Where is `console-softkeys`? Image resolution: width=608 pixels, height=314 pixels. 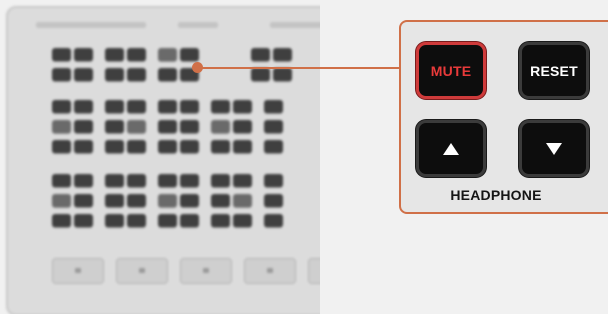
console-softkeys is located at coordinates (187, 271).